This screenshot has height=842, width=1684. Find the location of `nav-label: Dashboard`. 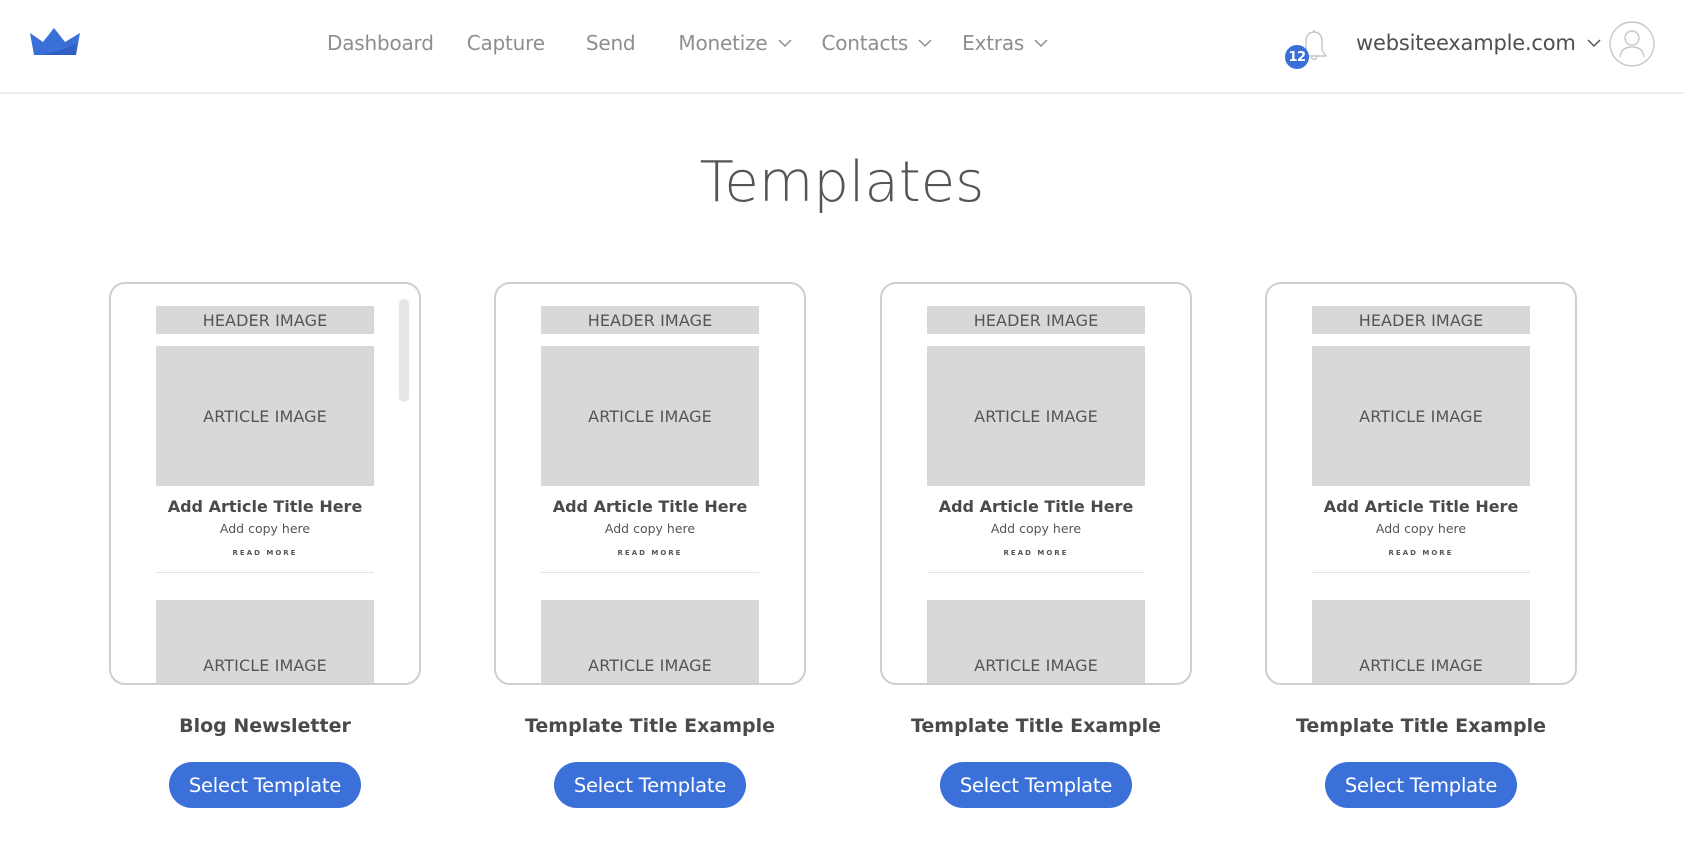

nav-label: Dashboard is located at coordinates (380, 43).